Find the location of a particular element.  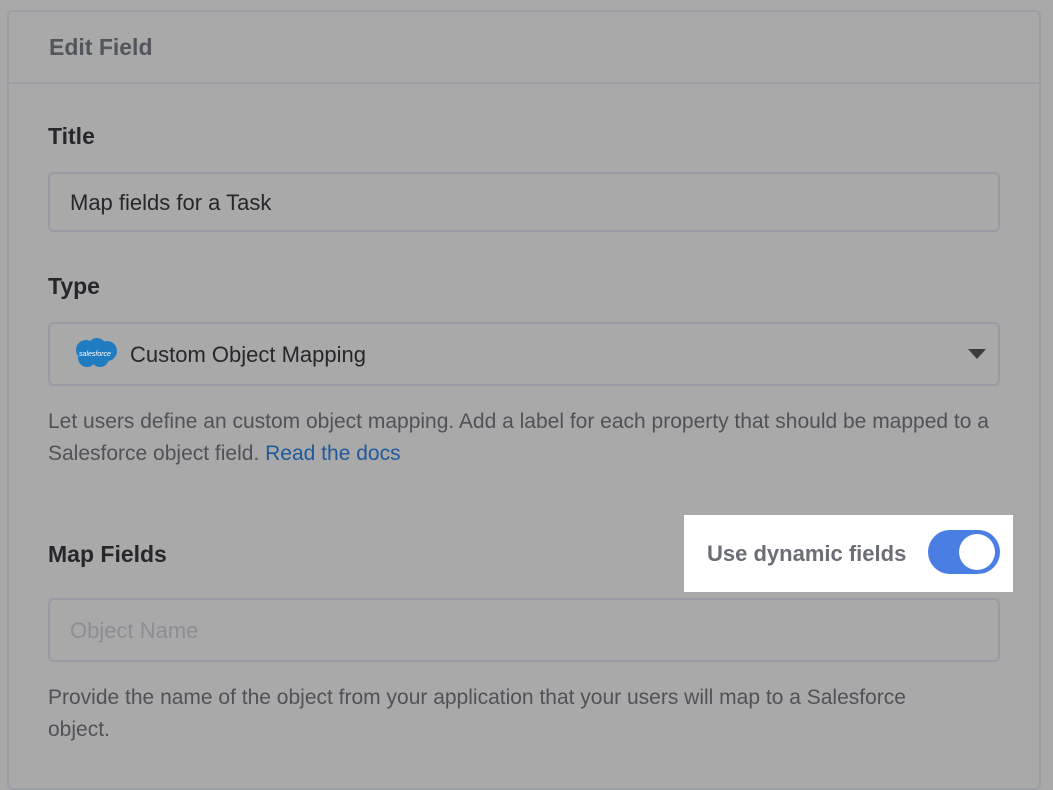

object-name-placeholder: Object Name is located at coordinates (134, 630).